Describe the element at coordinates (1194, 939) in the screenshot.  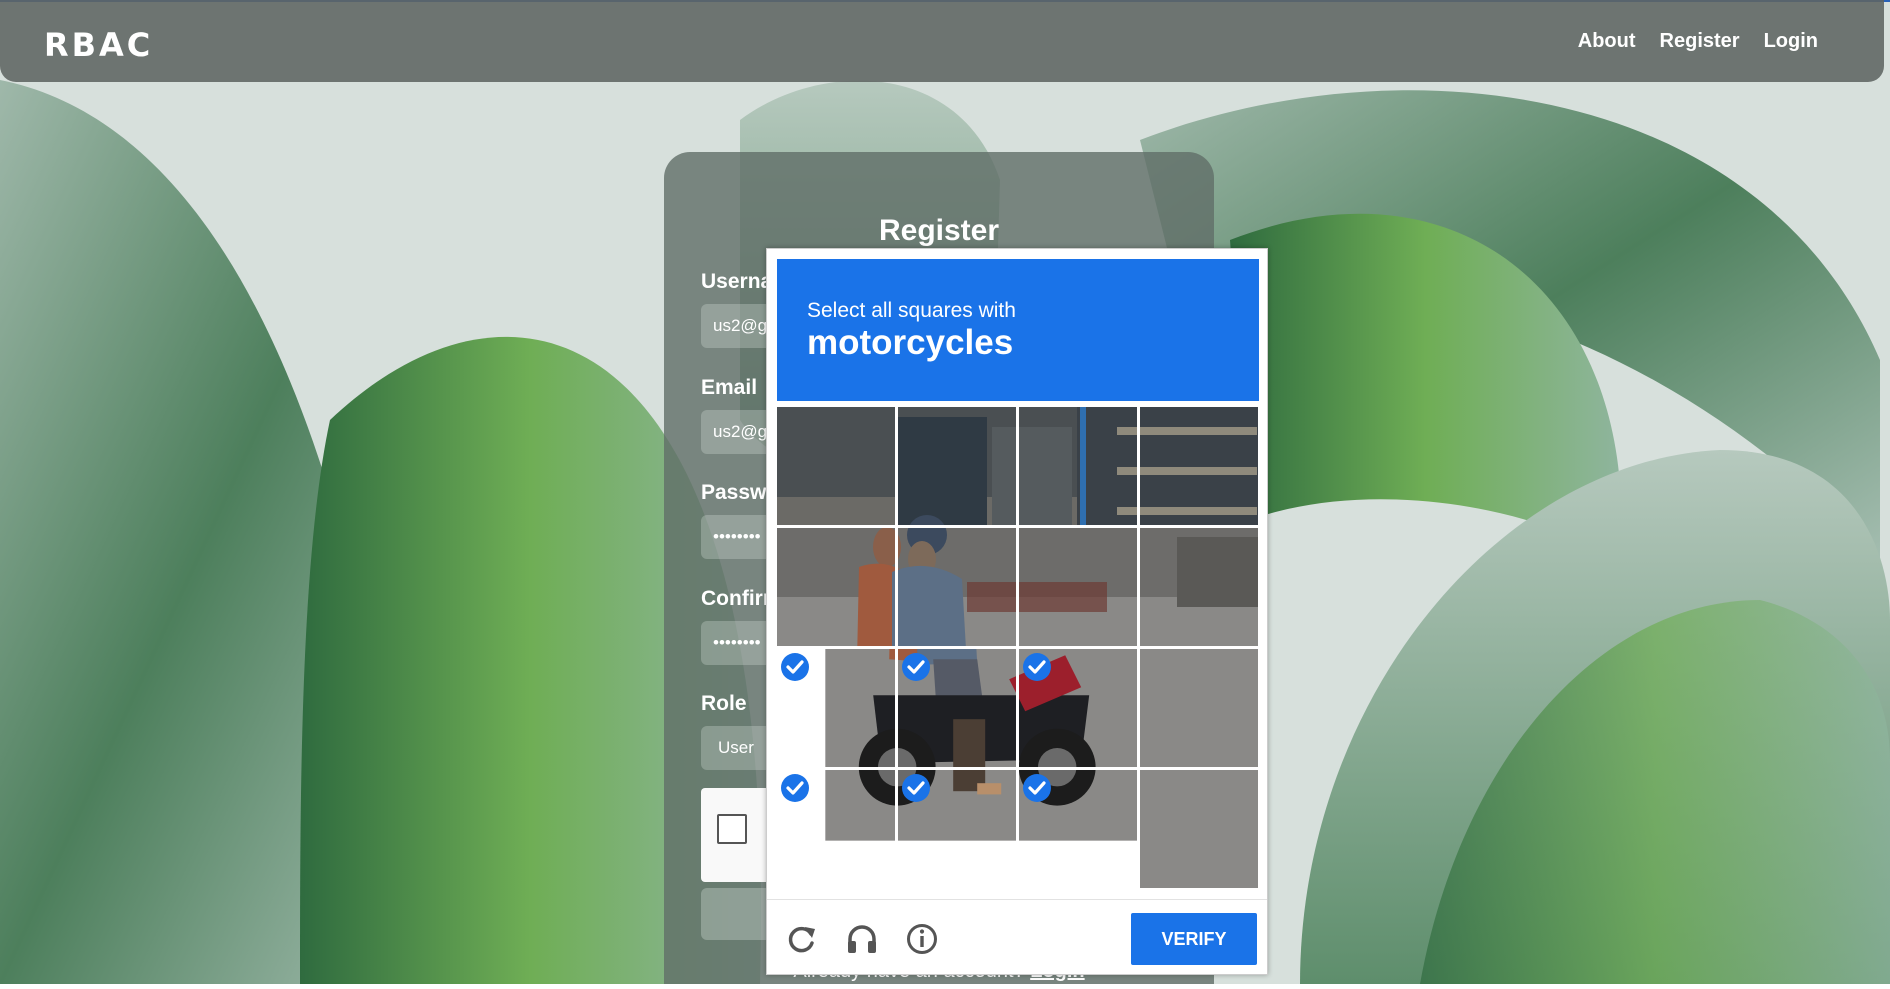
I see `verify-button: VERIFY` at that location.